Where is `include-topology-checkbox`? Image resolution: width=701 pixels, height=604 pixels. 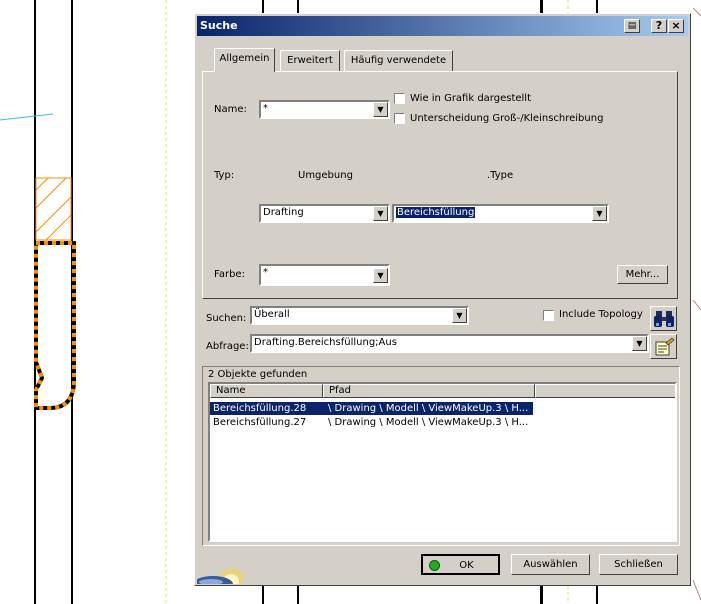
include-topology-checkbox is located at coordinates (548, 315).